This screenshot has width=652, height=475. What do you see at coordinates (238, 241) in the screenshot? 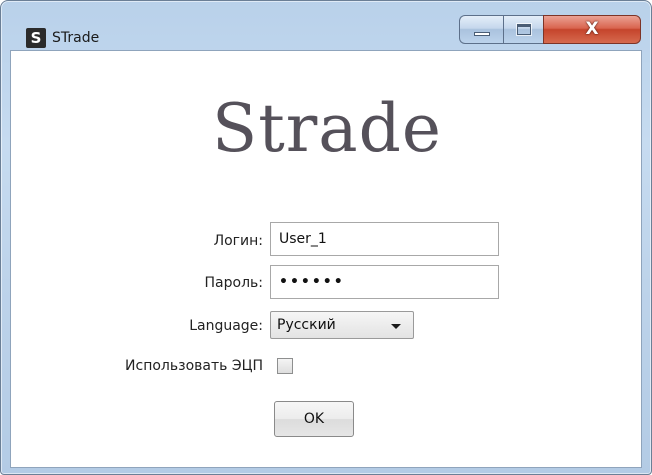
I see `login-label: Логин:` at bounding box center [238, 241].